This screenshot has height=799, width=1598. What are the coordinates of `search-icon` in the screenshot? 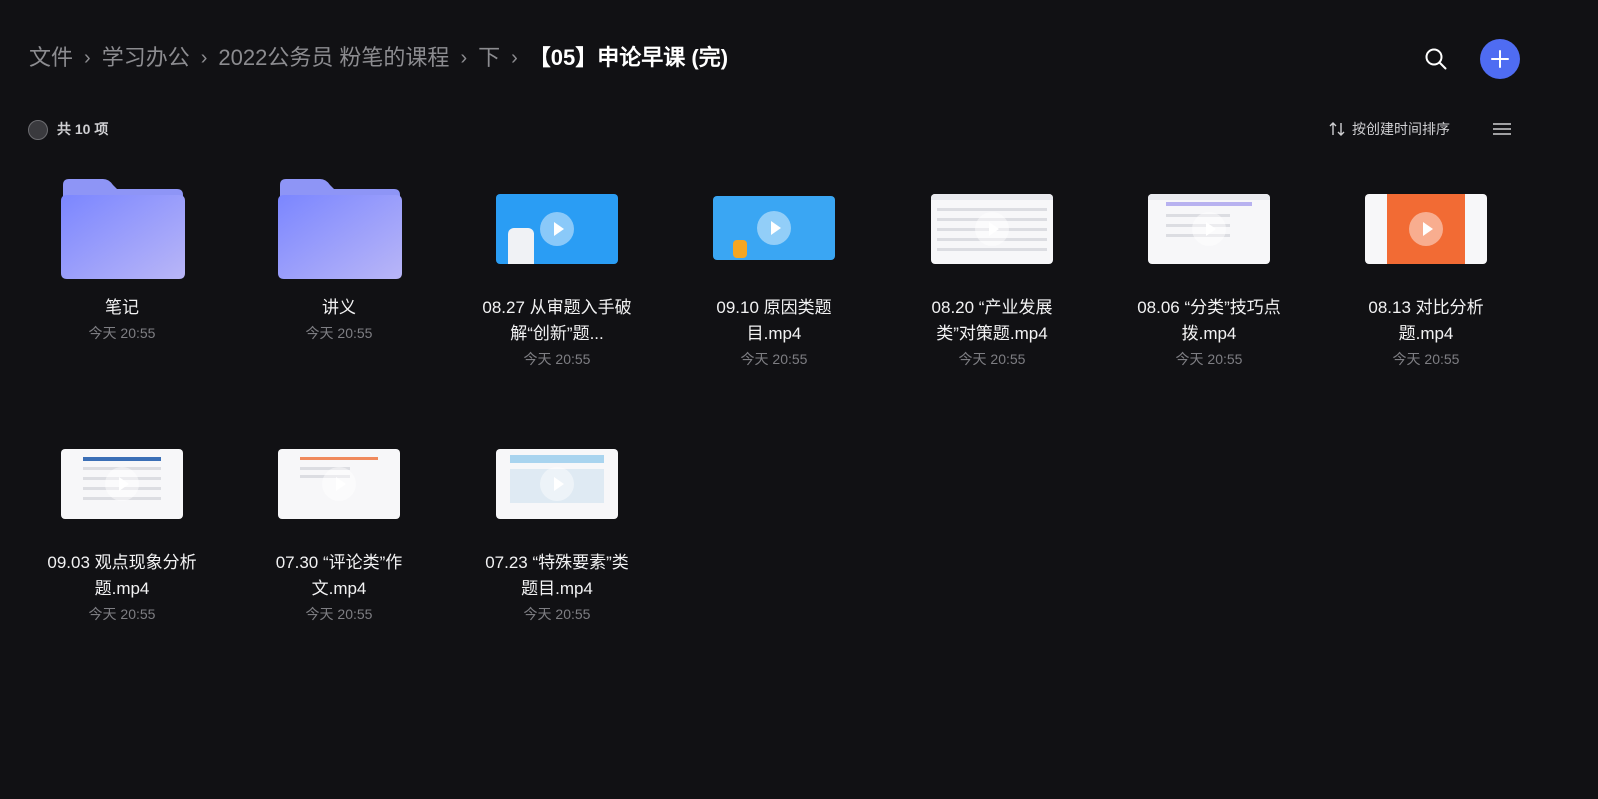 It's located at (1436, 59).